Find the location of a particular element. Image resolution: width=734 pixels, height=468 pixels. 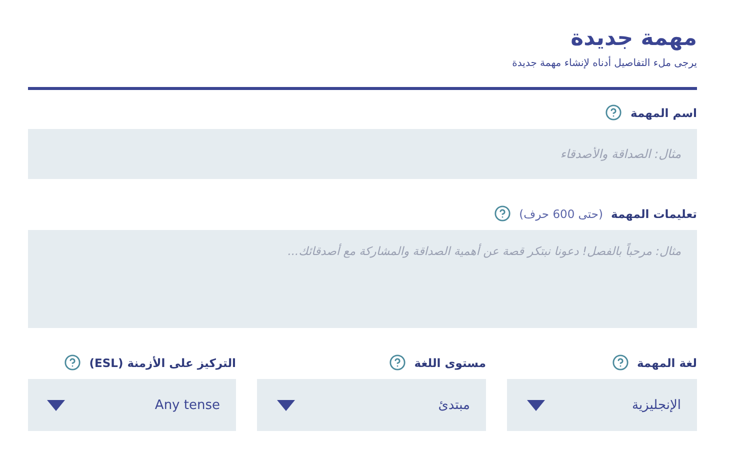

dropdown: الإنجليزية is located at coordinates (602, 405).